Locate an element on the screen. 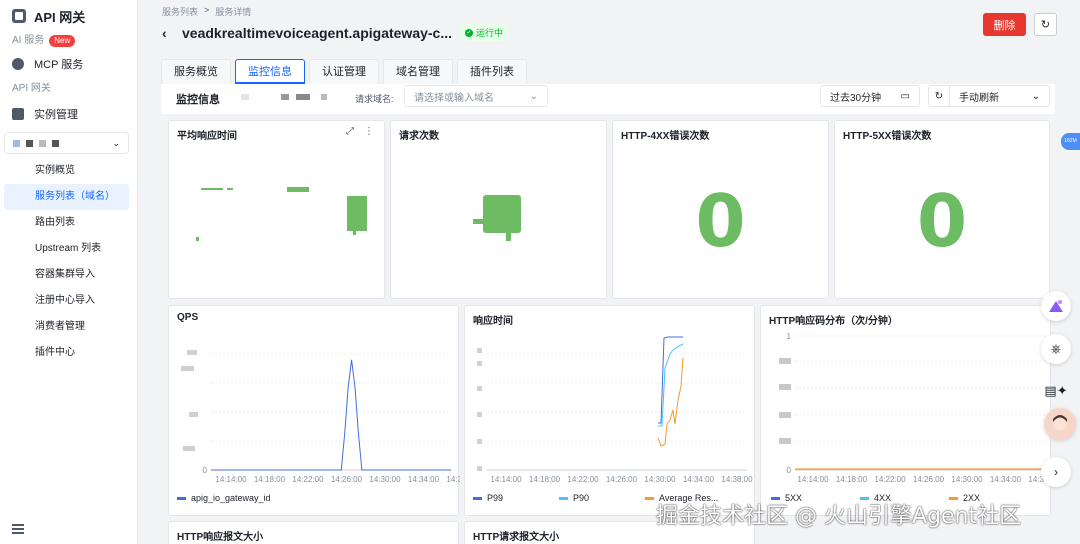  refresh-button: ↻ is located at coordinates (1045, 24).